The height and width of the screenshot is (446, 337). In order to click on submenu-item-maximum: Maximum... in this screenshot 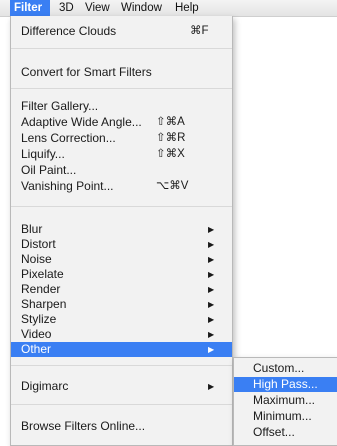, I will do `click(285, 400)`.